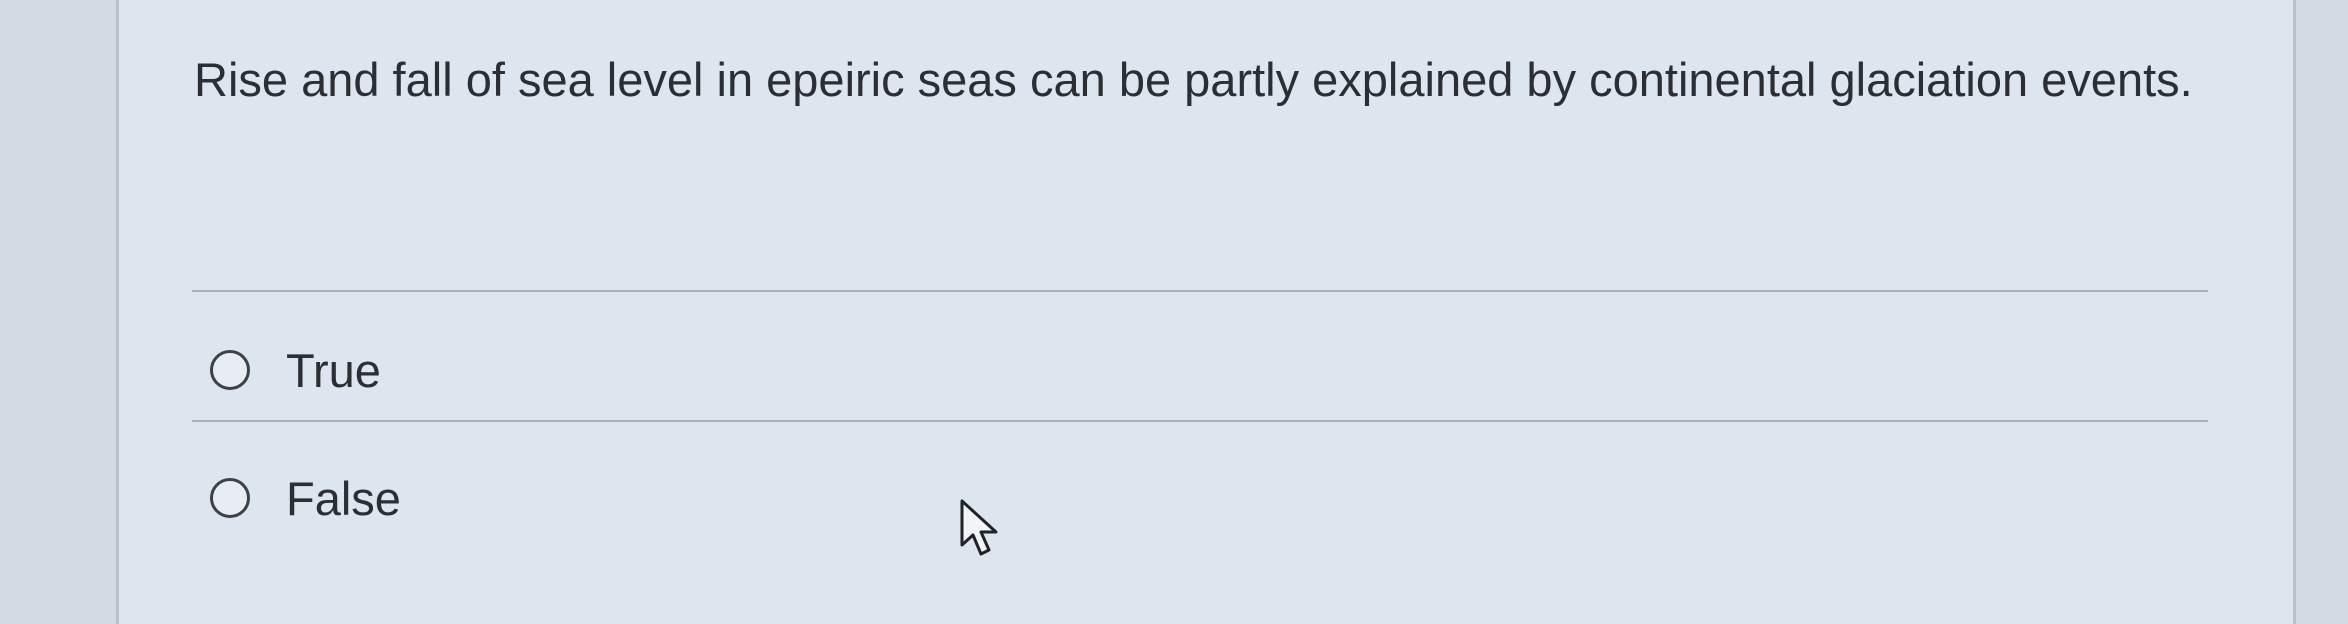  I want to click on answer-option-true: True, so click(295, 370).